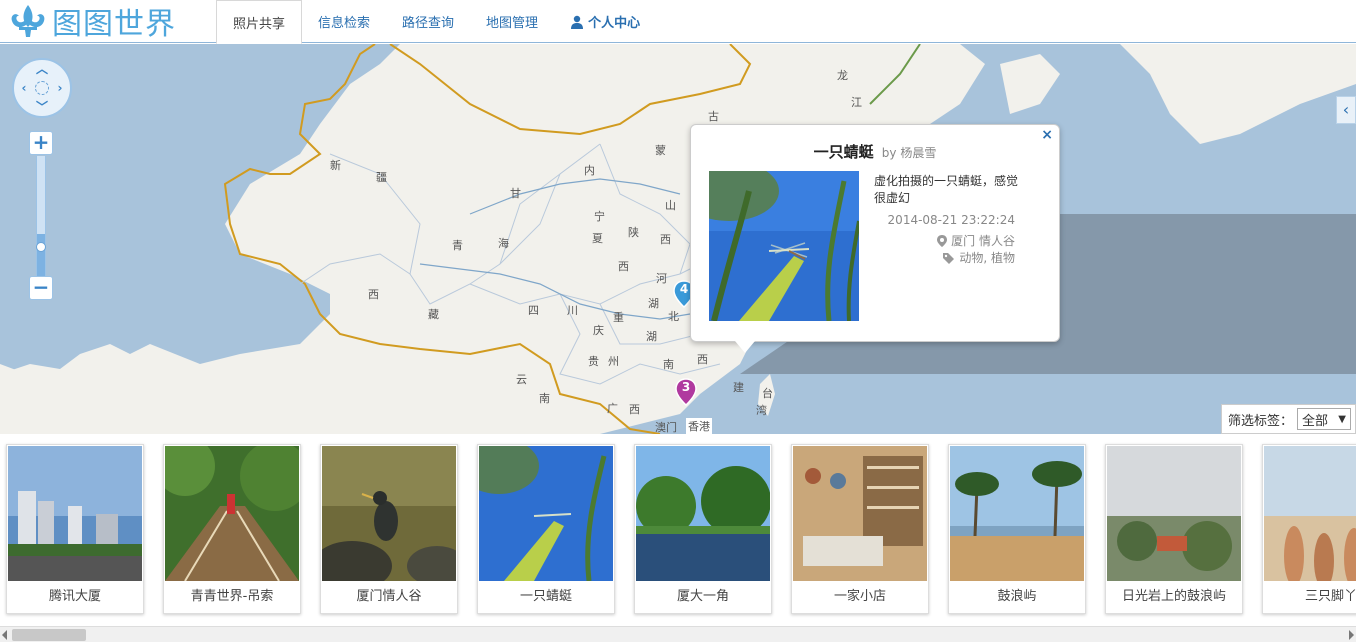 This screenshot has height=642, width=1356. I want to click on map-label: 甘, so click(515, 193).